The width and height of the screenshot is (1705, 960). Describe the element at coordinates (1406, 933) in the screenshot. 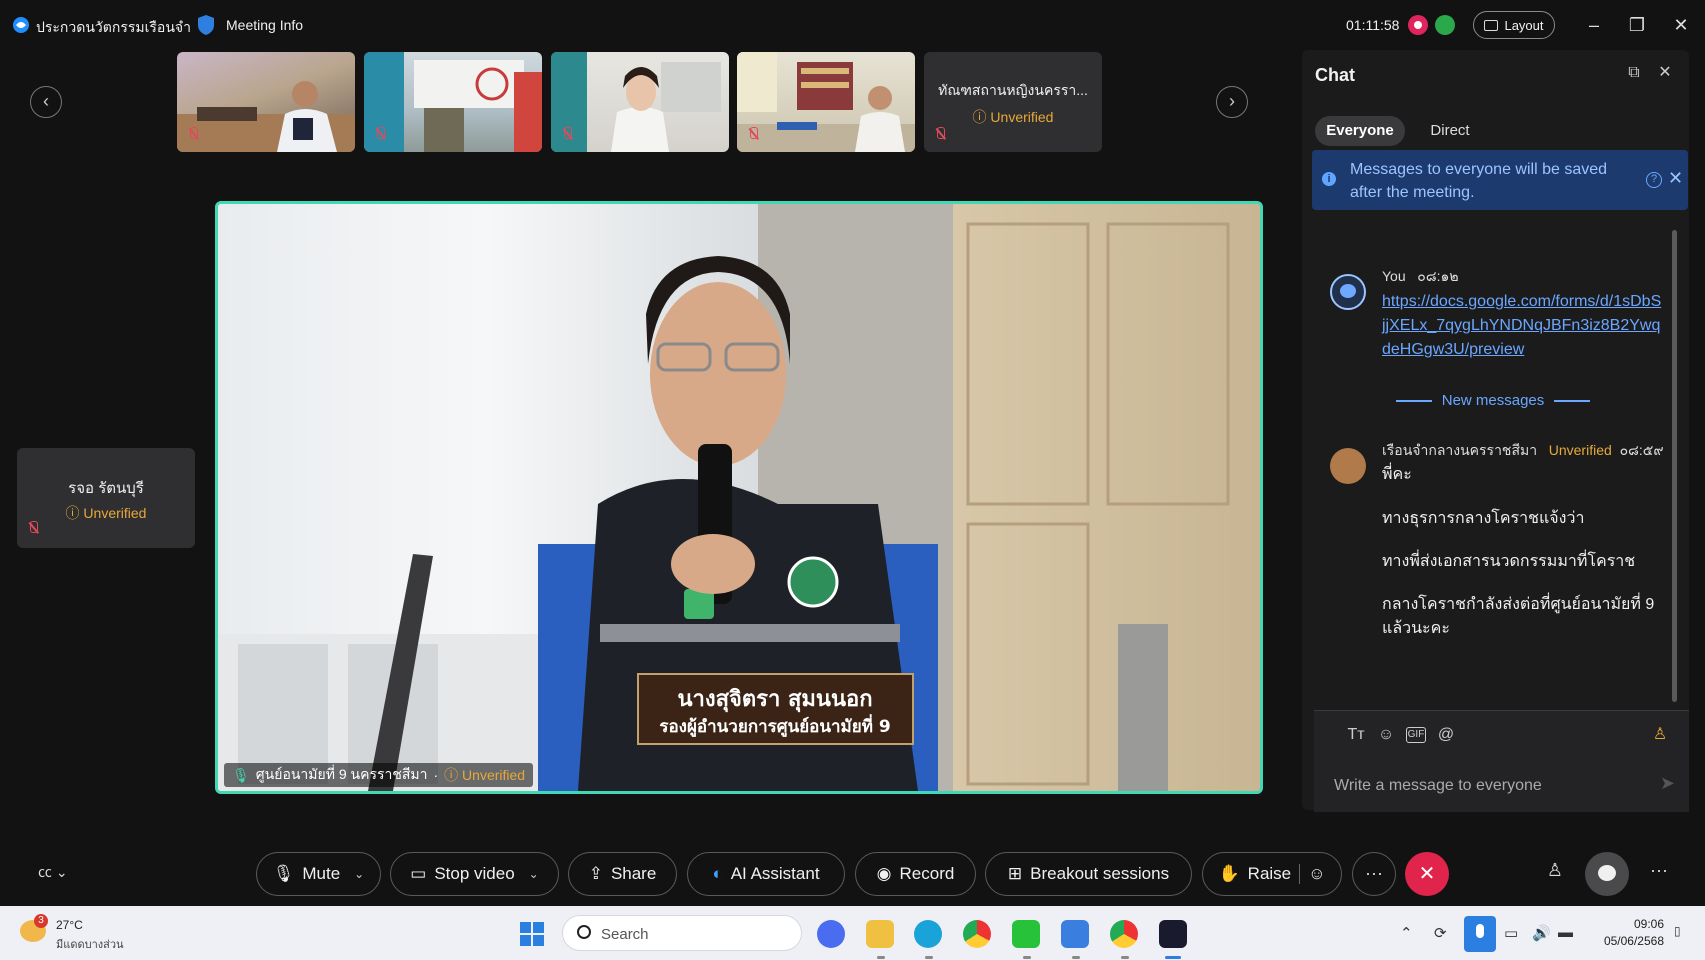

I see `chevron-up-icon: ⌃` at that location.